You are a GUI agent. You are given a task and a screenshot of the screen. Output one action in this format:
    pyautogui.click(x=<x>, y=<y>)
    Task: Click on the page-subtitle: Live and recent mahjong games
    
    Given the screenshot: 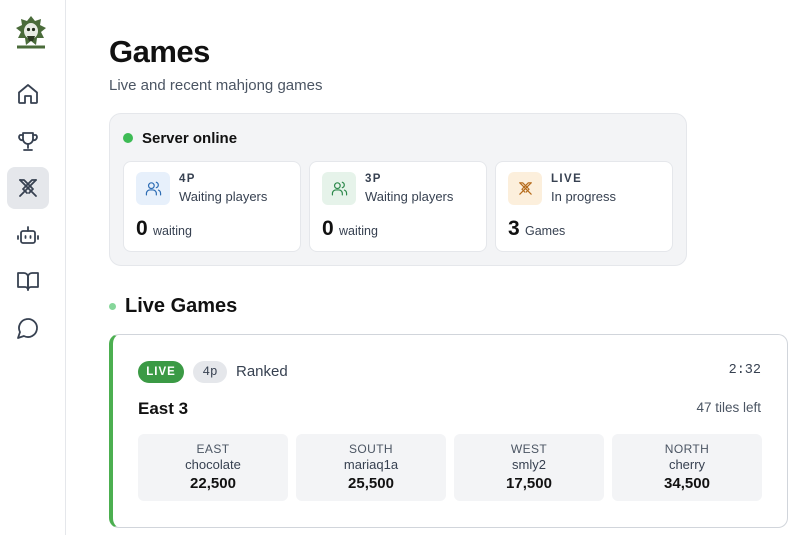 What is the action you would take?
    pyautogui.click(x=216, y=85)
    